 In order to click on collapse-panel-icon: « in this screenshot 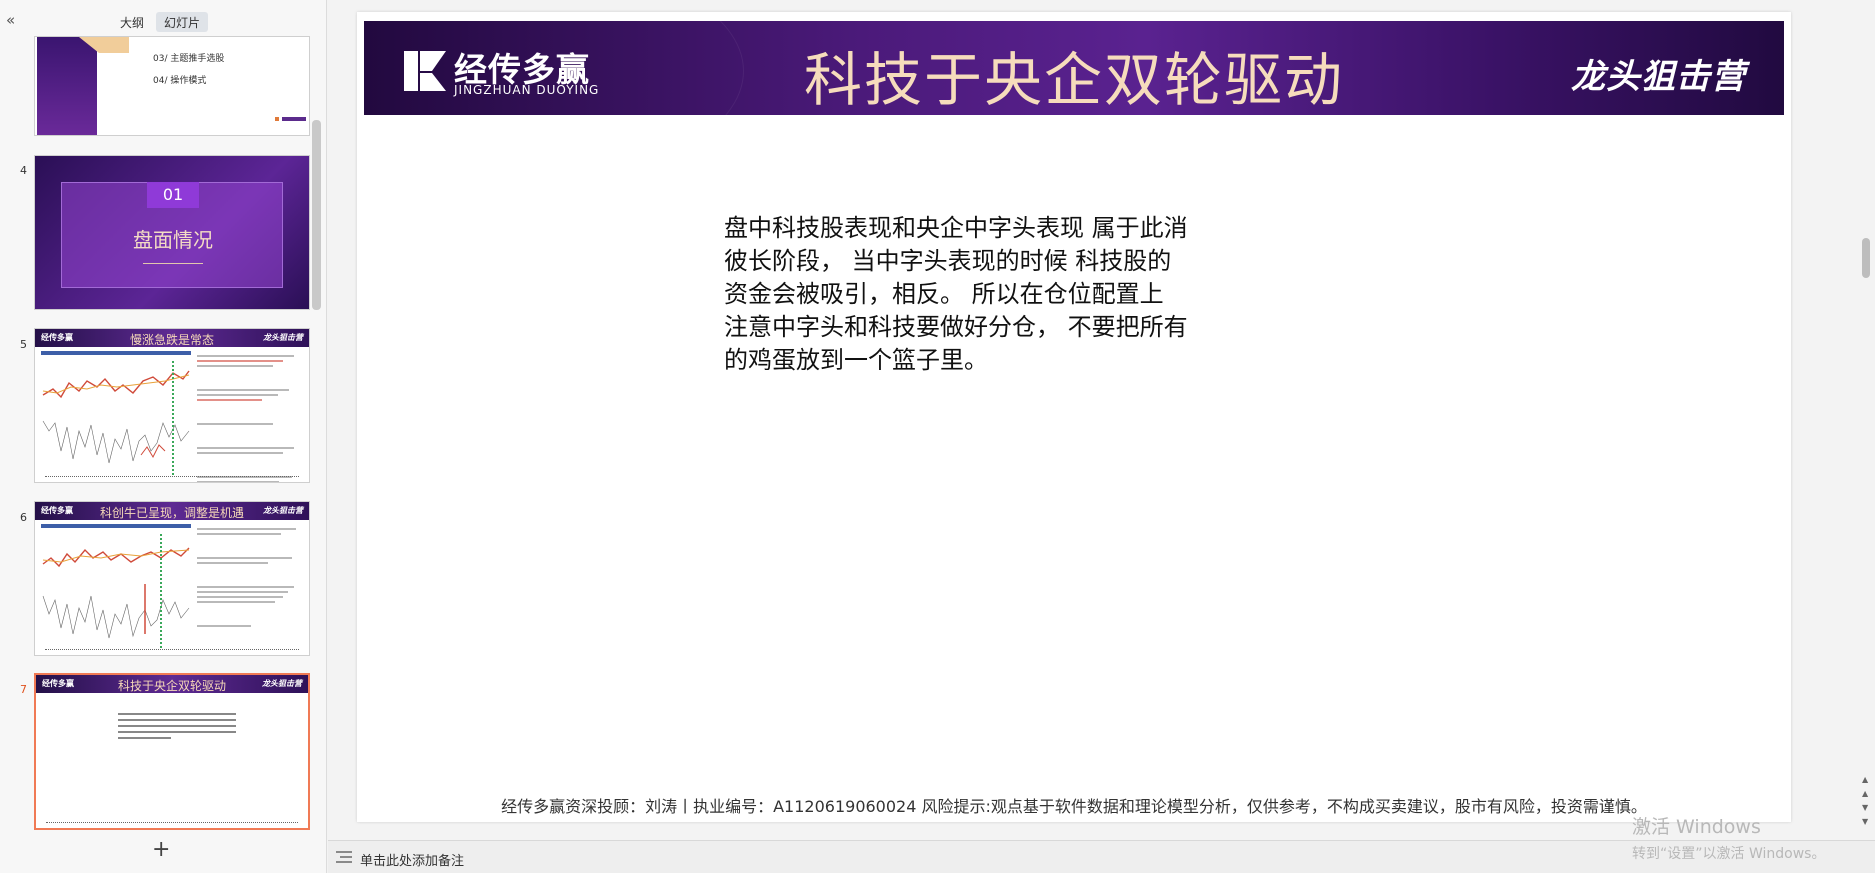, I will do `click(14, 20)`.